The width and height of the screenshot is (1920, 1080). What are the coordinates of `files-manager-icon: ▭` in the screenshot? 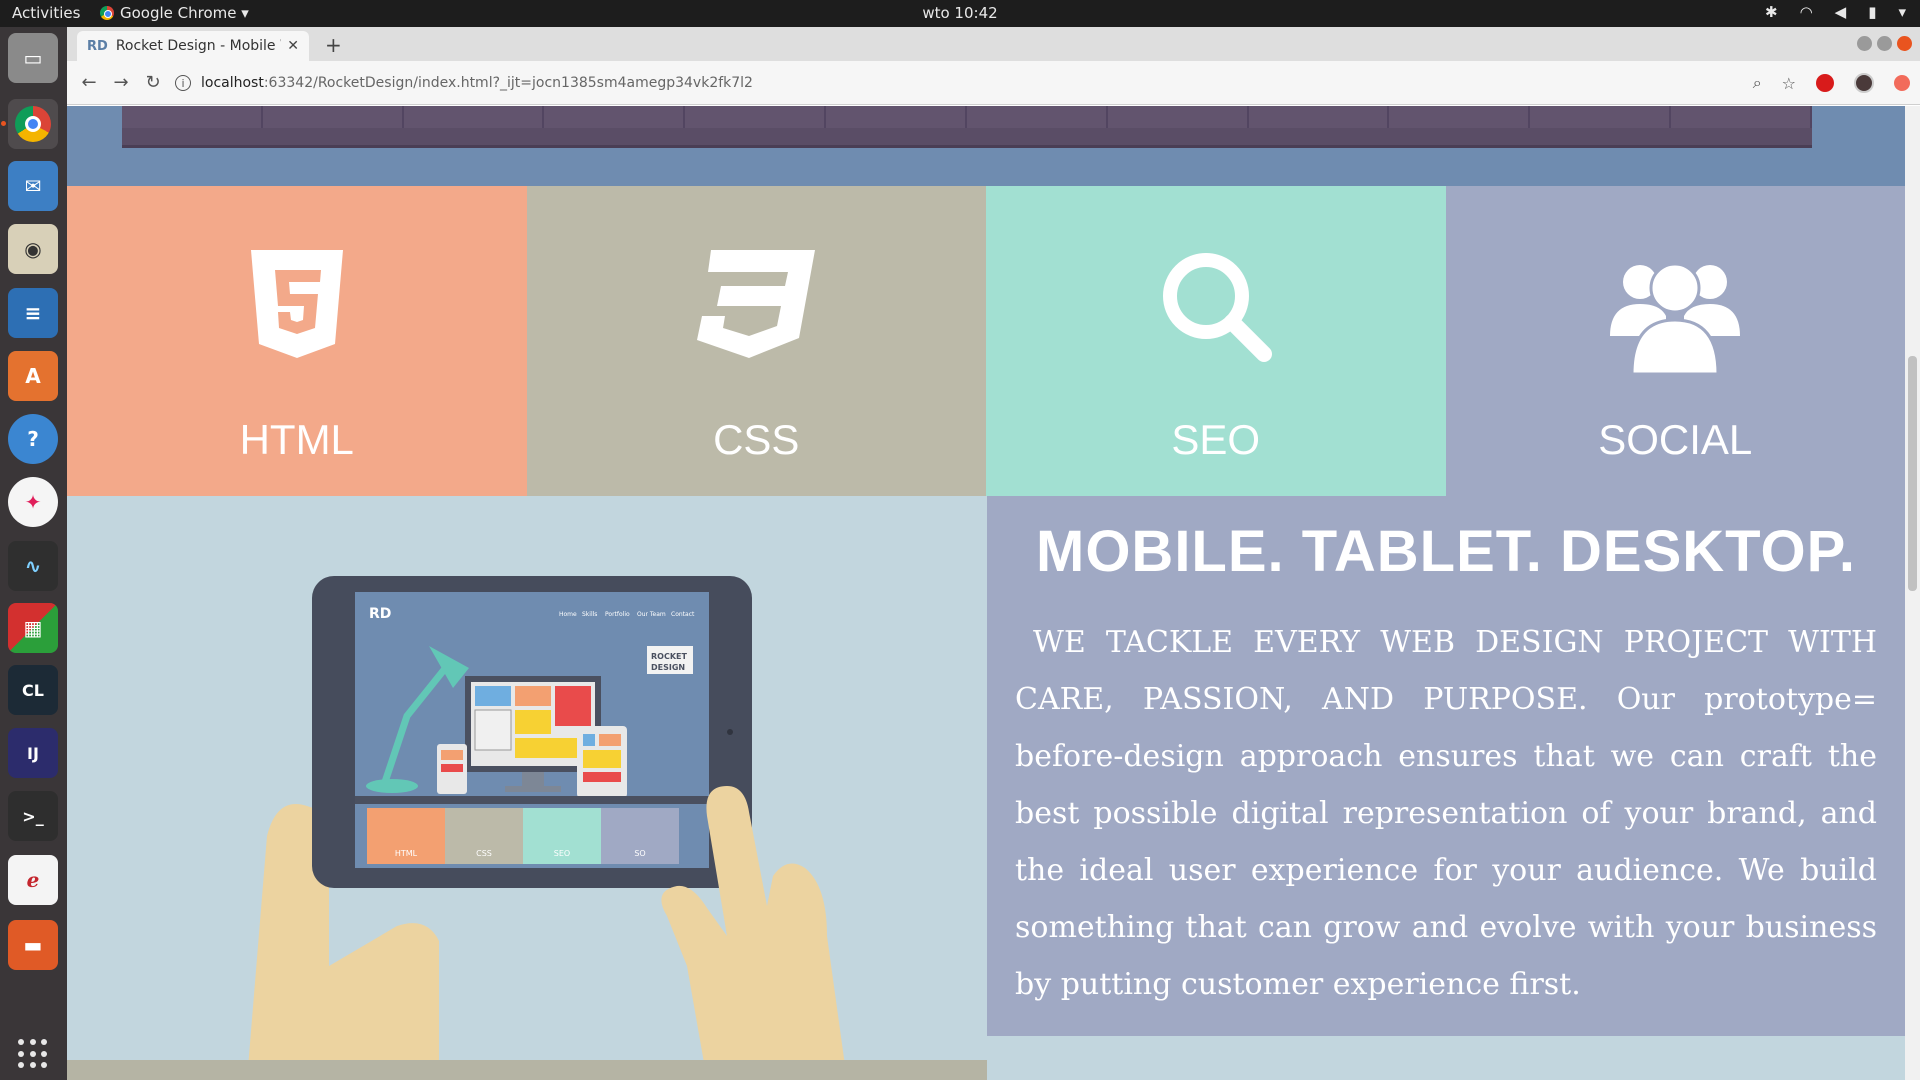 It's located at (33, 58).